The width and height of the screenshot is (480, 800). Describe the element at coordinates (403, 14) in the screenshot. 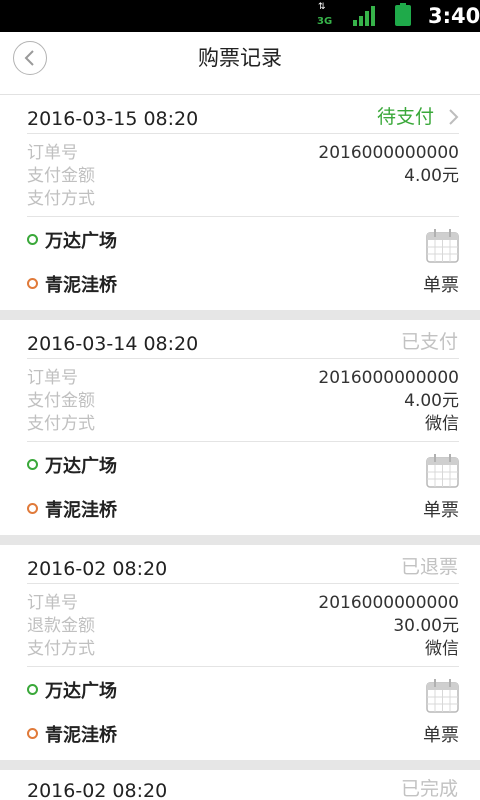

I see `battery-icon` at that location.